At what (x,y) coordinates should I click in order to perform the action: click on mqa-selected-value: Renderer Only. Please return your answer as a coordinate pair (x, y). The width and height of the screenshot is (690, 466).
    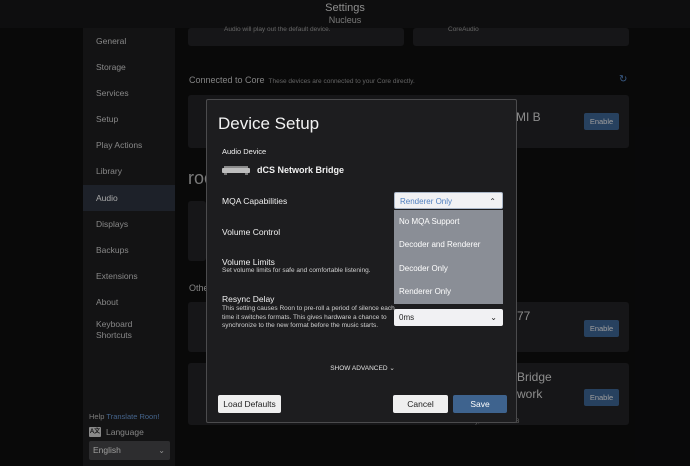
    Looking at the image, I should click on (426, 201).